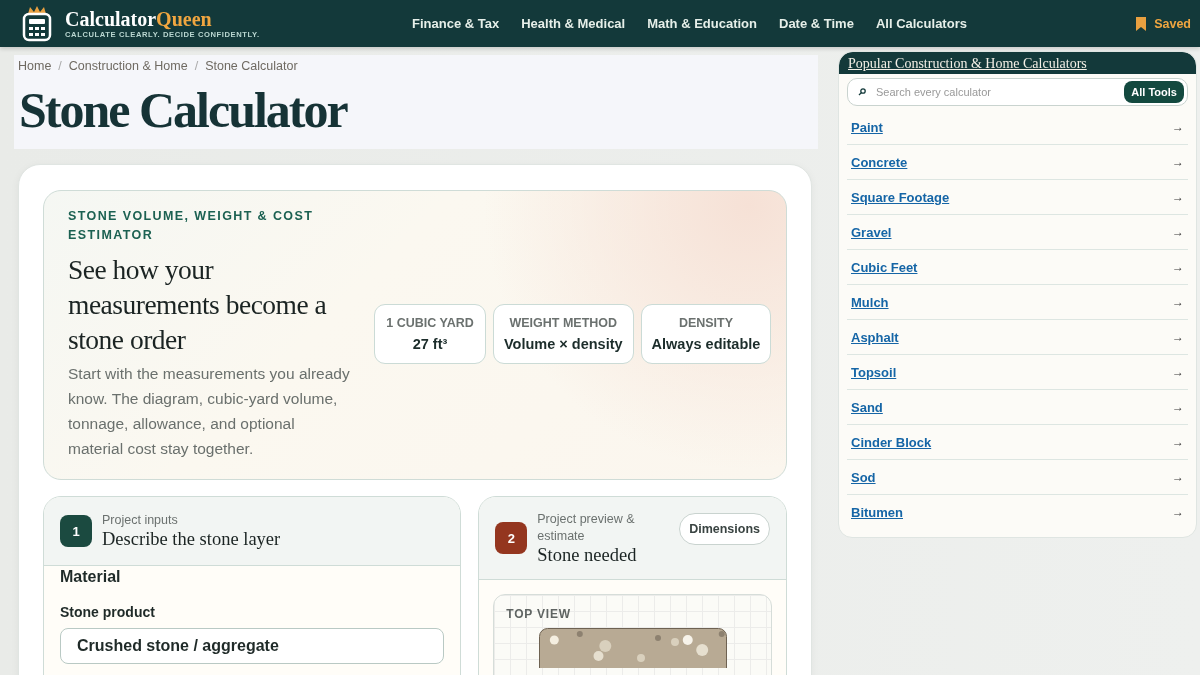 This screenshot has height=675, width=1200. I want to click on calculator-link: Sand, so click(867, 407).